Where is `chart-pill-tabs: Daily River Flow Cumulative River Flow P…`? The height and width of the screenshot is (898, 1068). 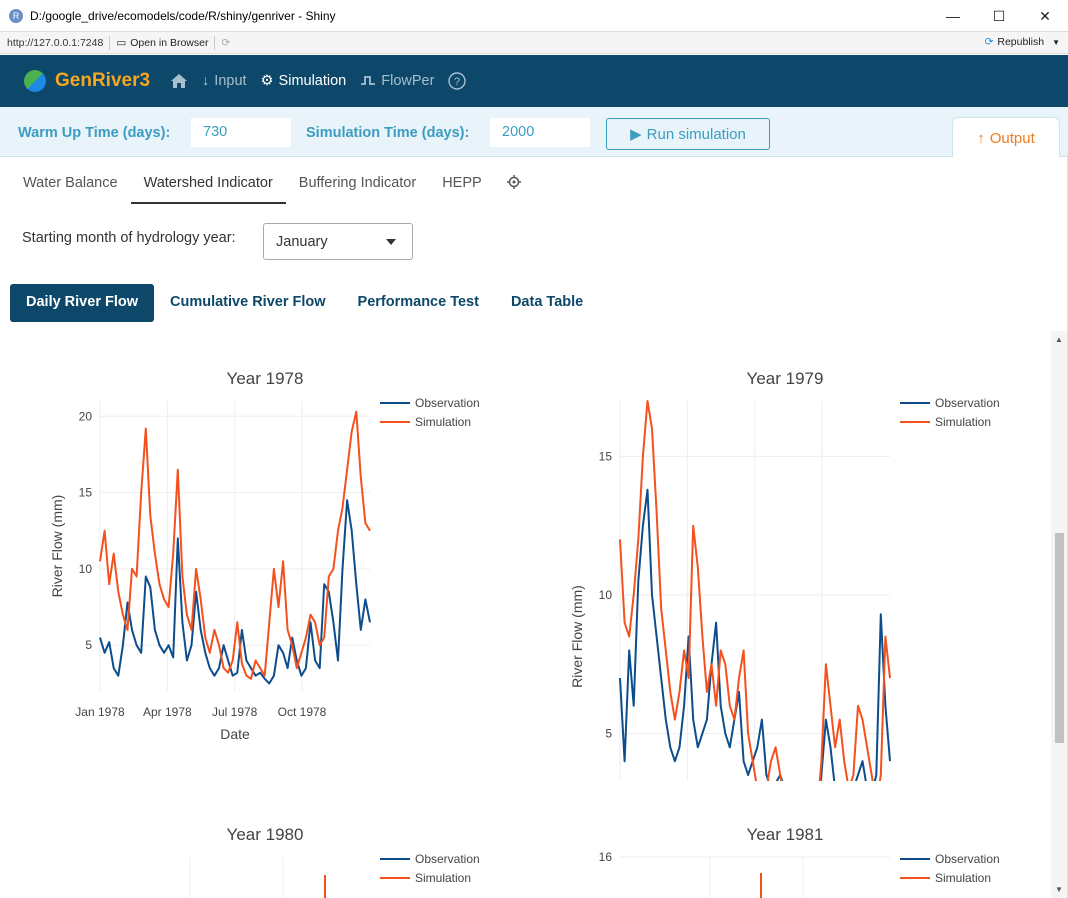
chart-pill-tabs: Daily River Flow Cumulative River Flow P… is located at coordinates (304, 303).